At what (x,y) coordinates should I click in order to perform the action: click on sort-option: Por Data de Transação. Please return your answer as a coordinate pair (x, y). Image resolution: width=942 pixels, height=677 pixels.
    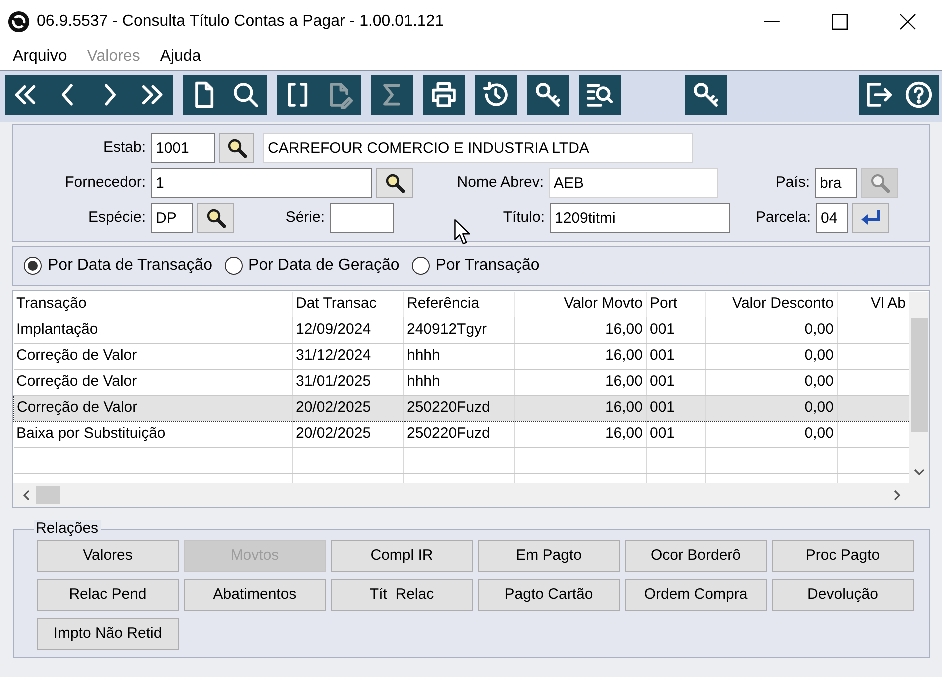
    Looking at the image, I should click on (118, 266).